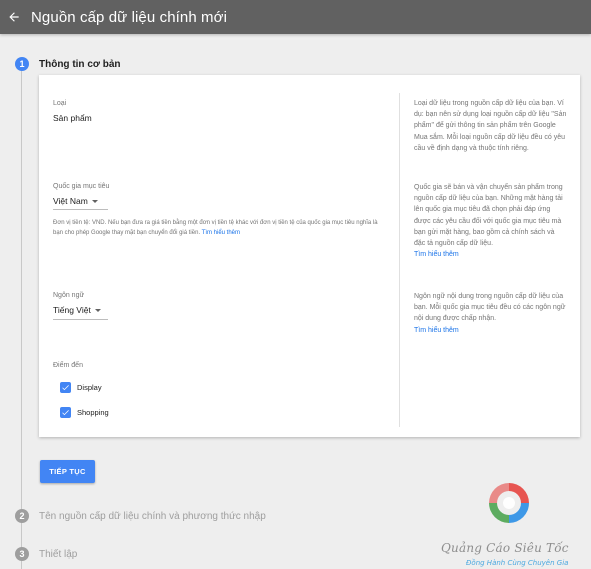 This screenshot has height=569, width=591. I want to click on step-2-badge: 2, so click(22, 516).